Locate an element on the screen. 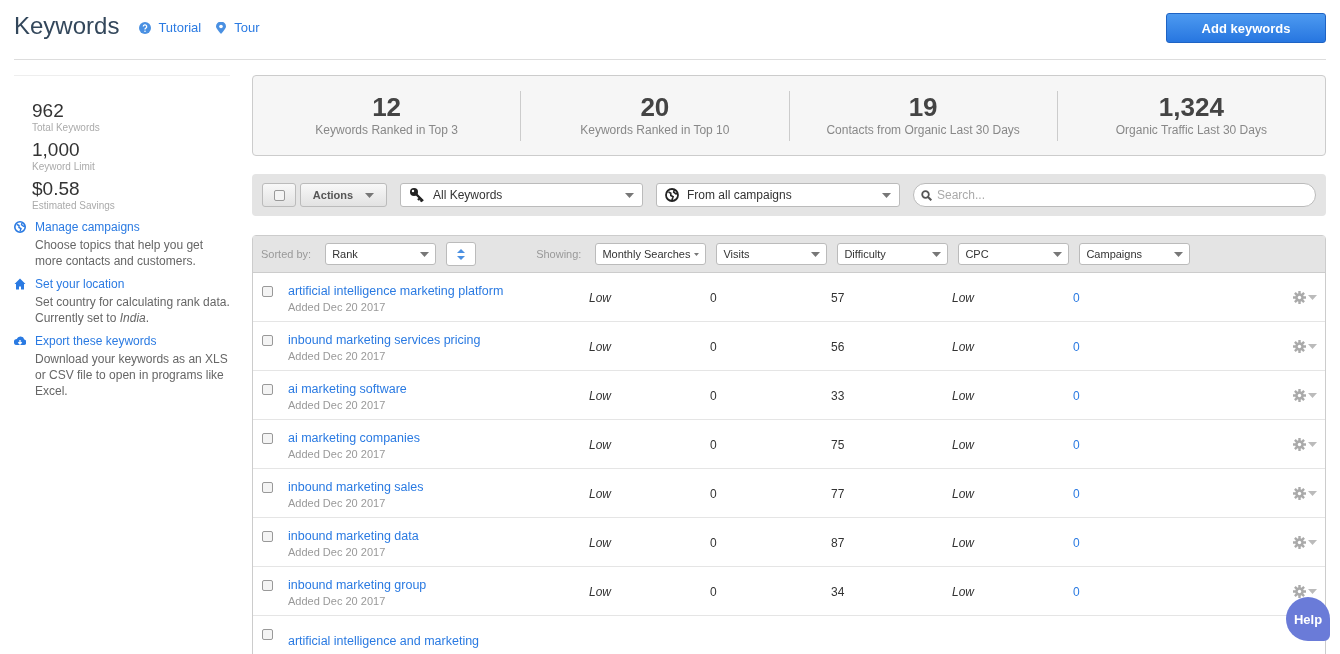 Image resolution: width=1340 pixels, height=654 pixels. table-cell-text: 75 is located at coordinates (838, 445).